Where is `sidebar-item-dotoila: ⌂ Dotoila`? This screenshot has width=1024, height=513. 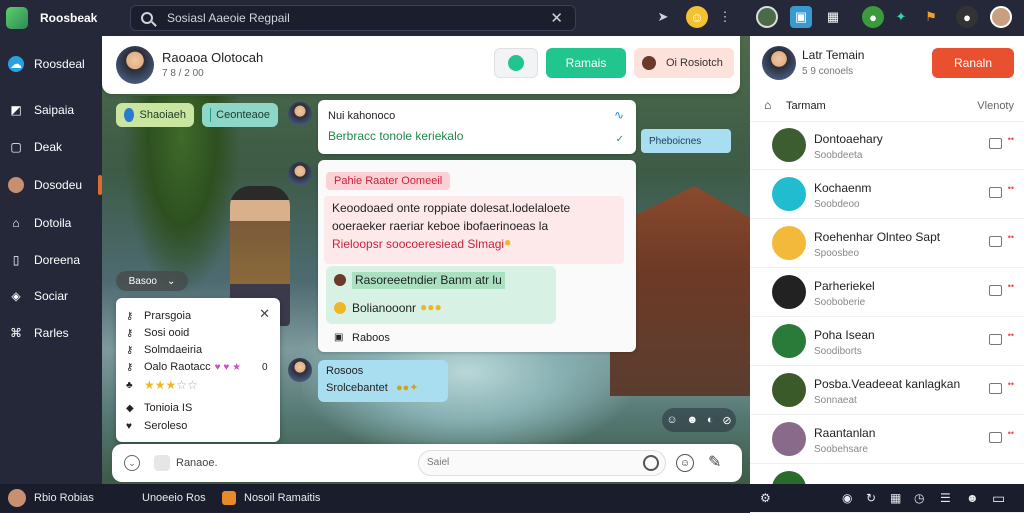 sidebar-item-dotoila: ⌂ Dotoila is located at coordinates (51, 223).